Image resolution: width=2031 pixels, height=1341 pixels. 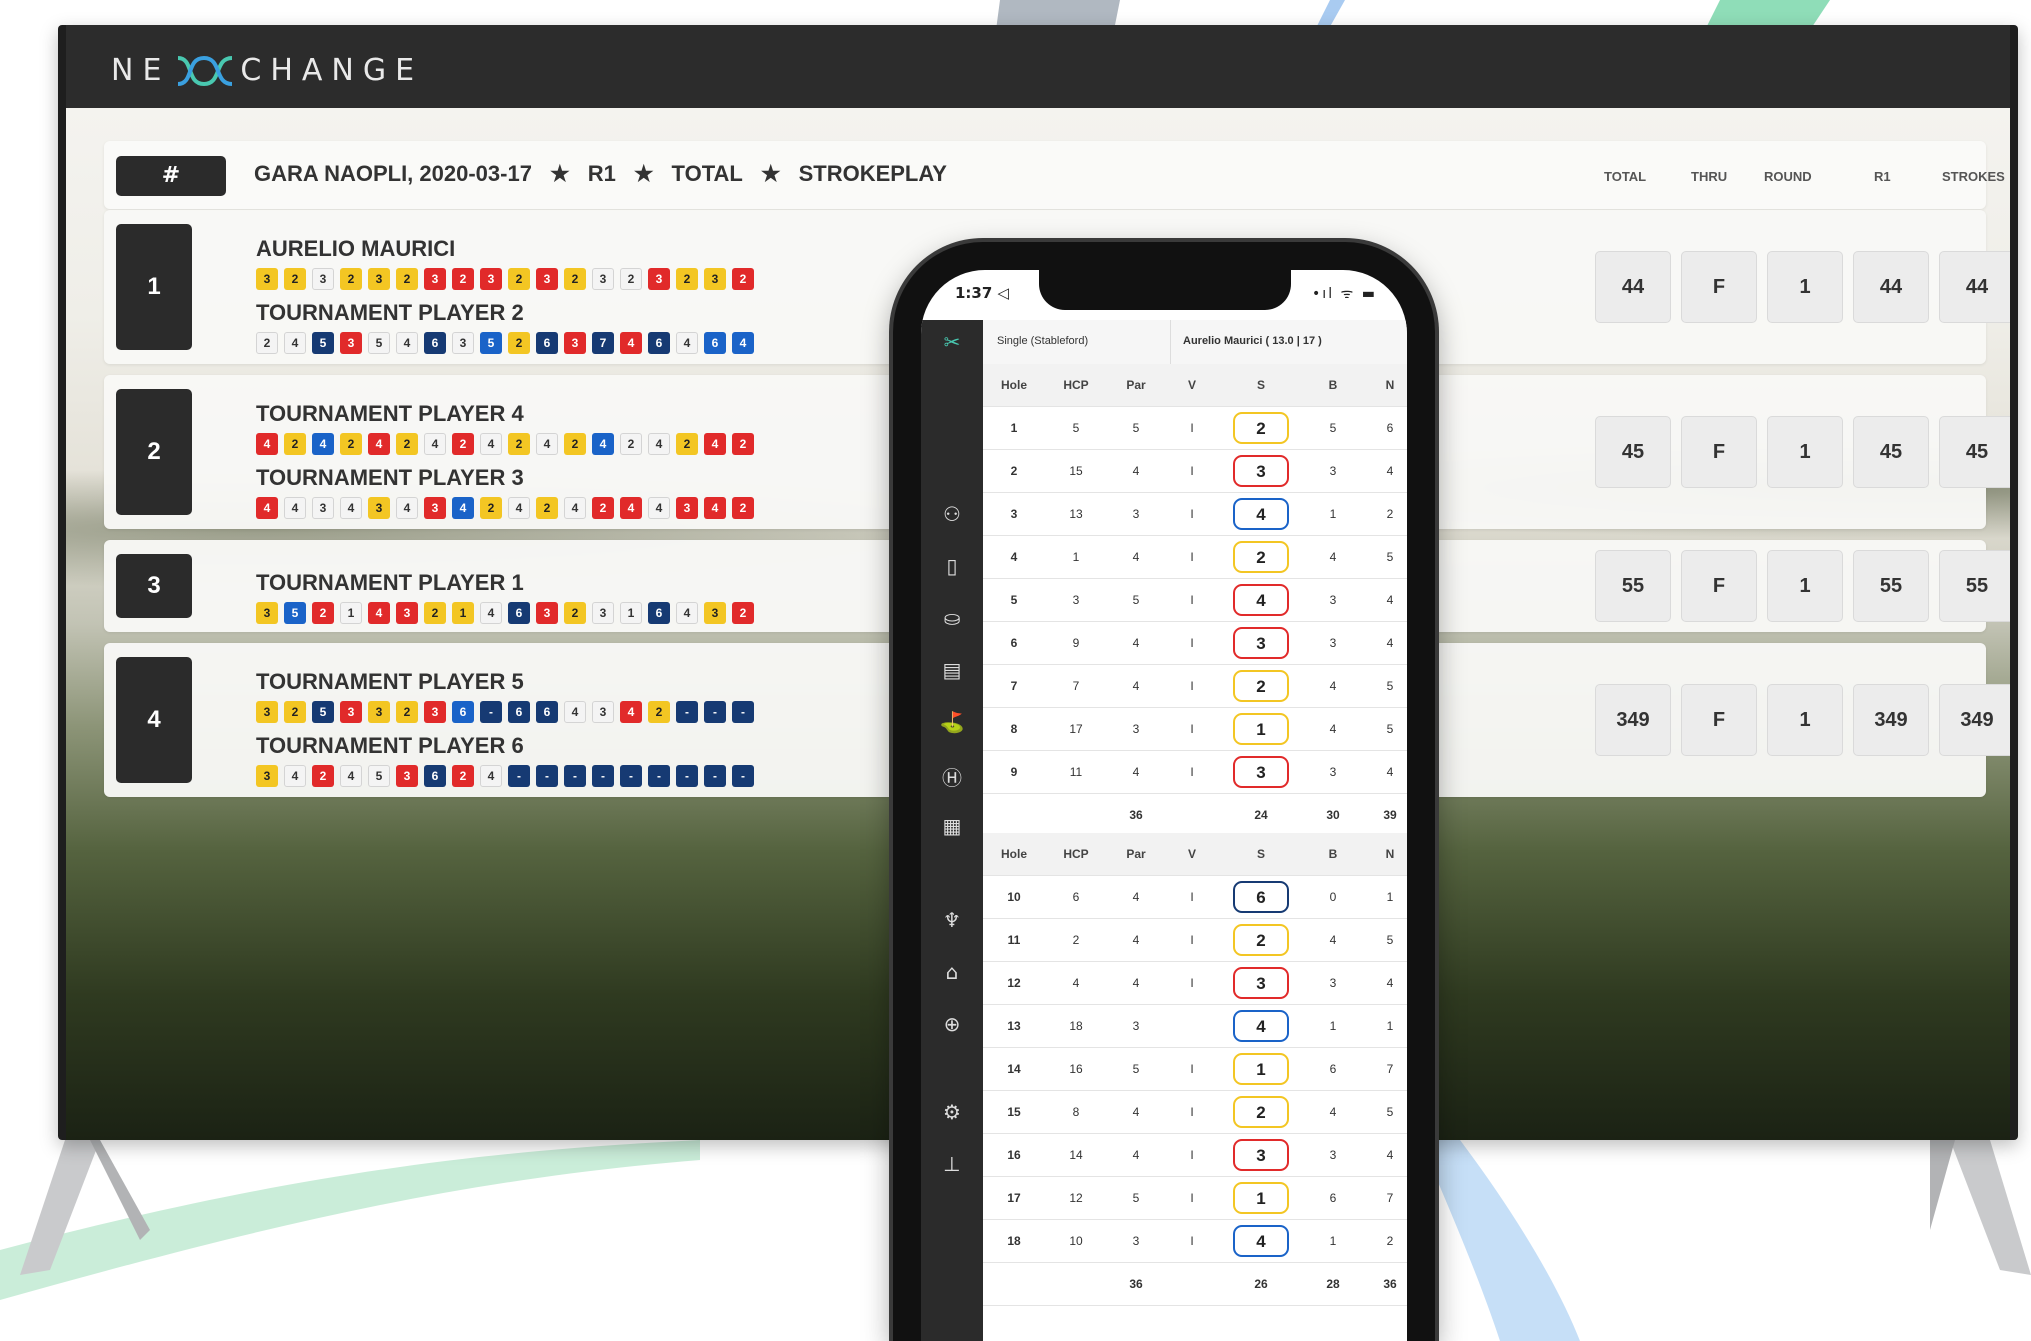 What do you see at coordinates (1195, 983) in the screenshot?
I see `hole-row: 12 4 4 I 3 3 4` at bounding box center [1195, 983].